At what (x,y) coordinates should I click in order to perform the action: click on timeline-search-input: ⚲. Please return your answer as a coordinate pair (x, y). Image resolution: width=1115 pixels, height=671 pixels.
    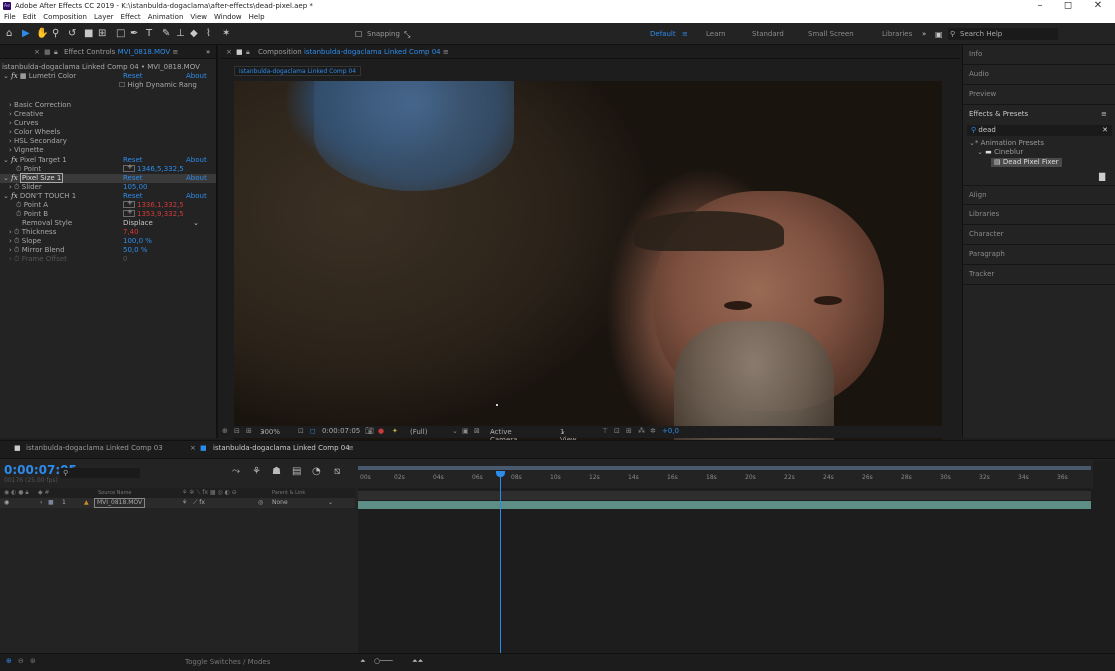
    Looking at the image, I should click on (100, 473).